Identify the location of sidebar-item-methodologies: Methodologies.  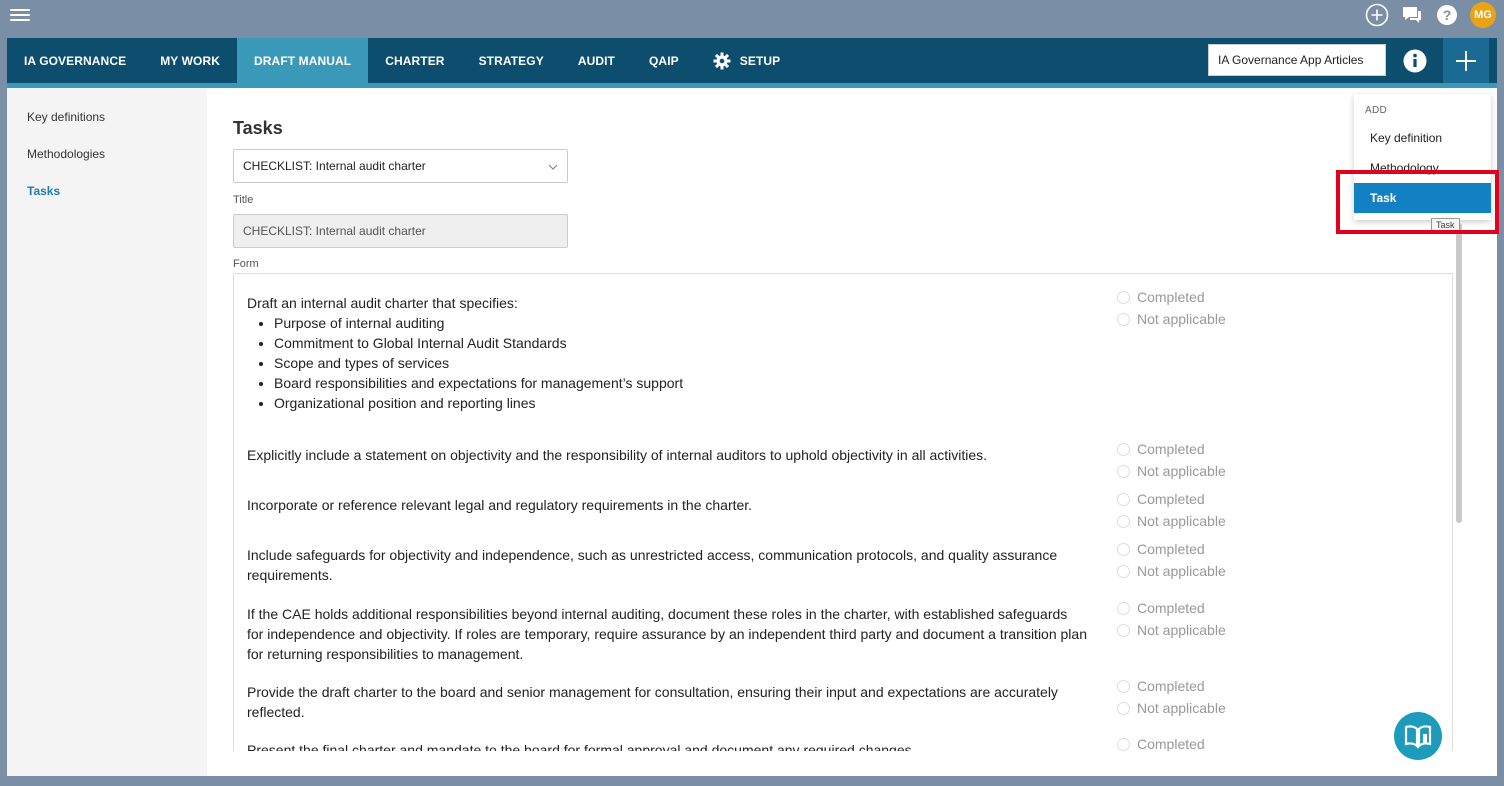
(107, 143).